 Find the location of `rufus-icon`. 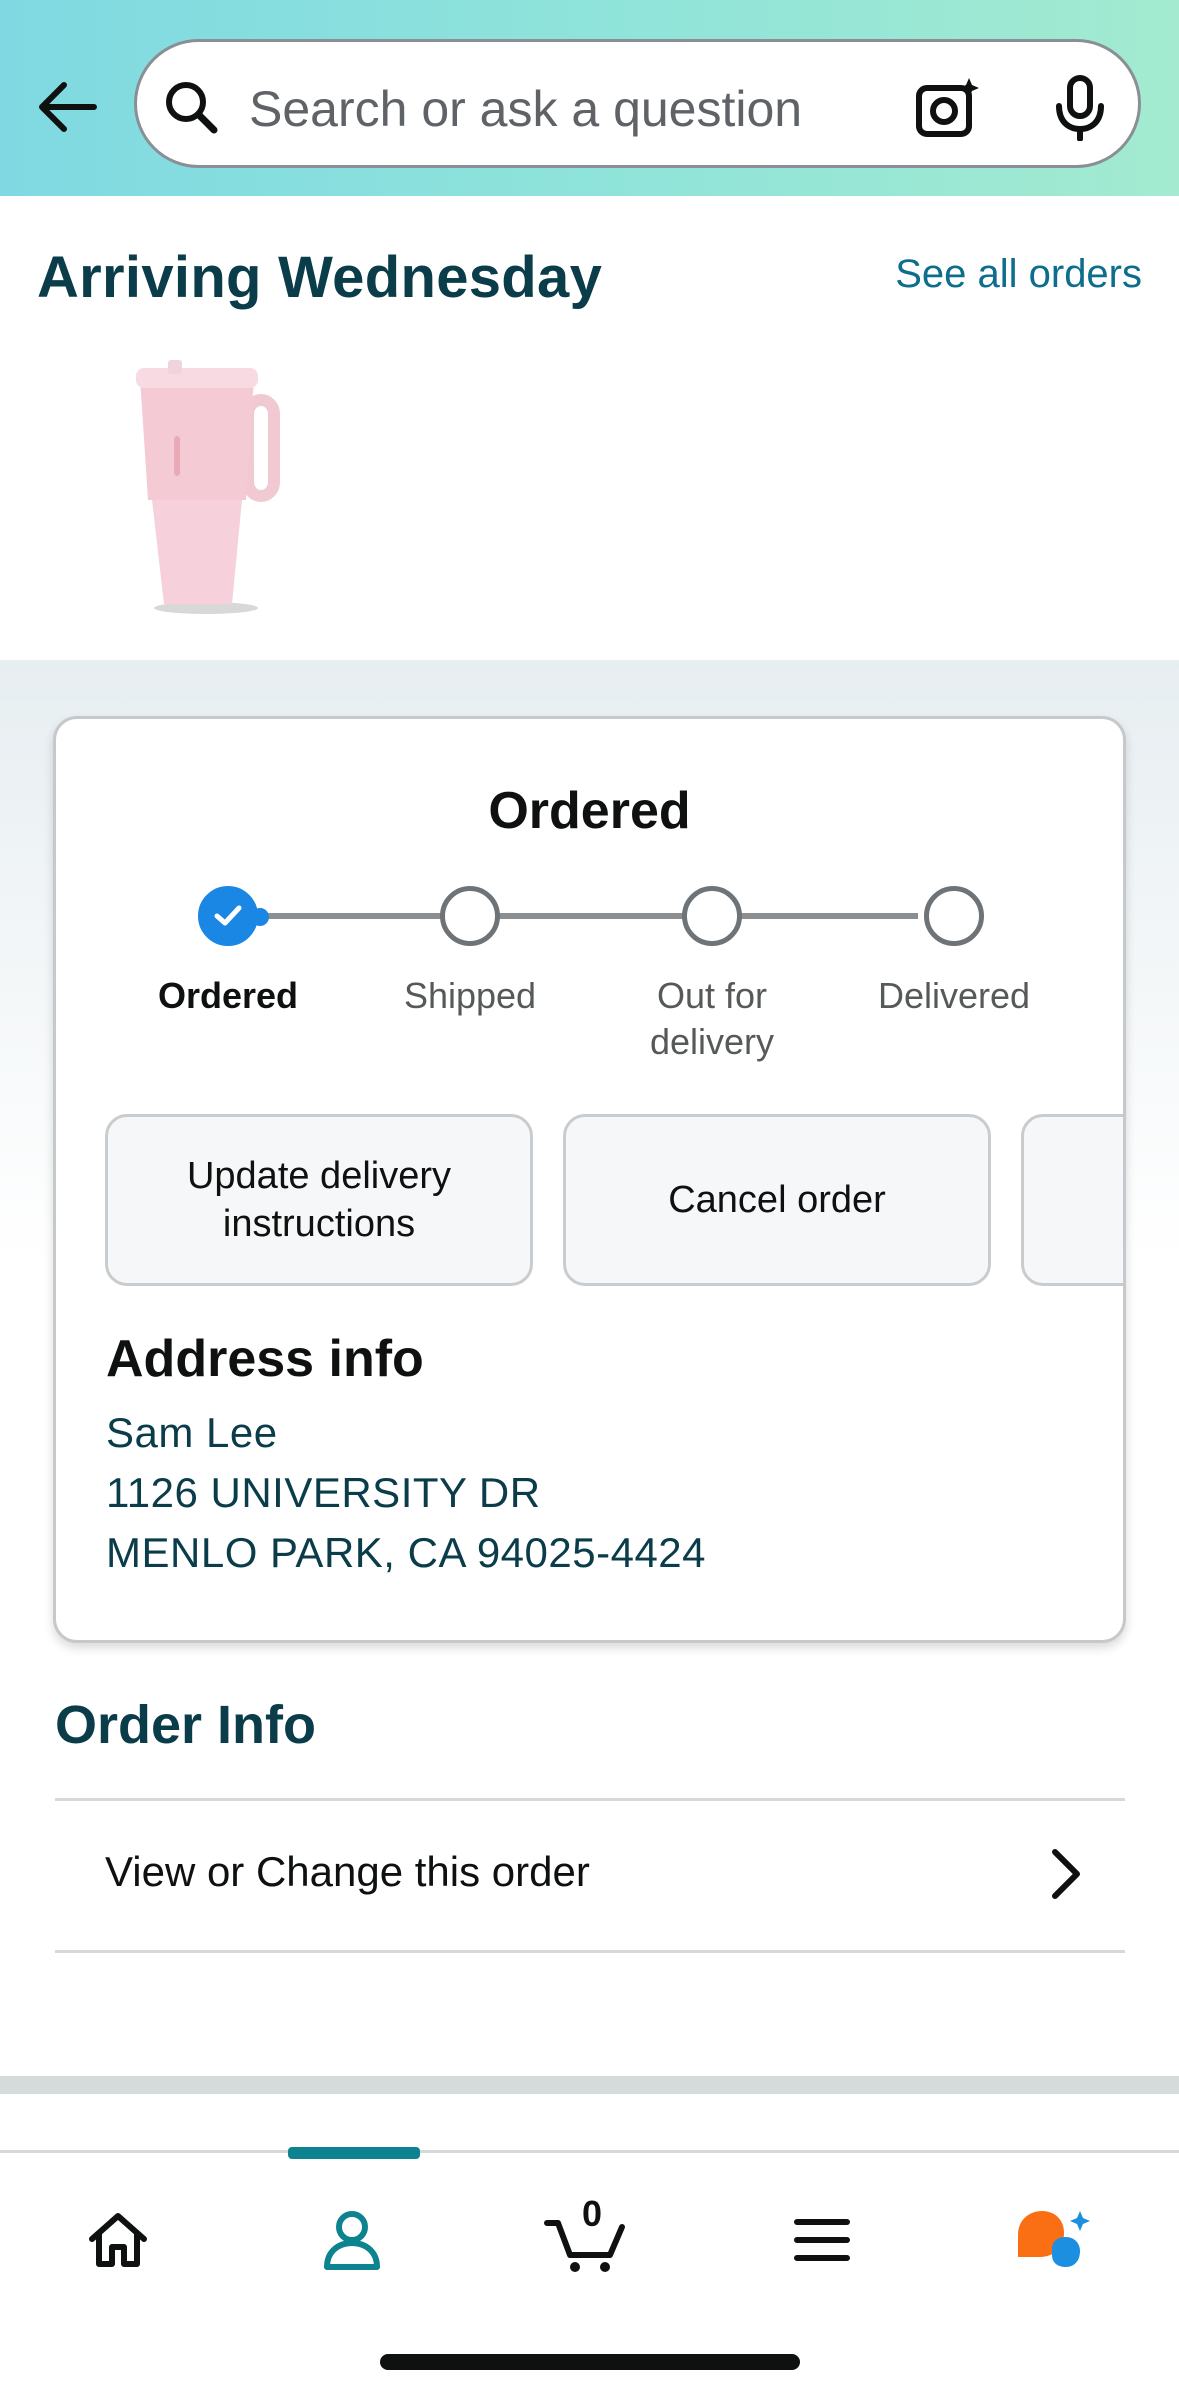

rufus-icon is located at coordinates (1054, 2239).